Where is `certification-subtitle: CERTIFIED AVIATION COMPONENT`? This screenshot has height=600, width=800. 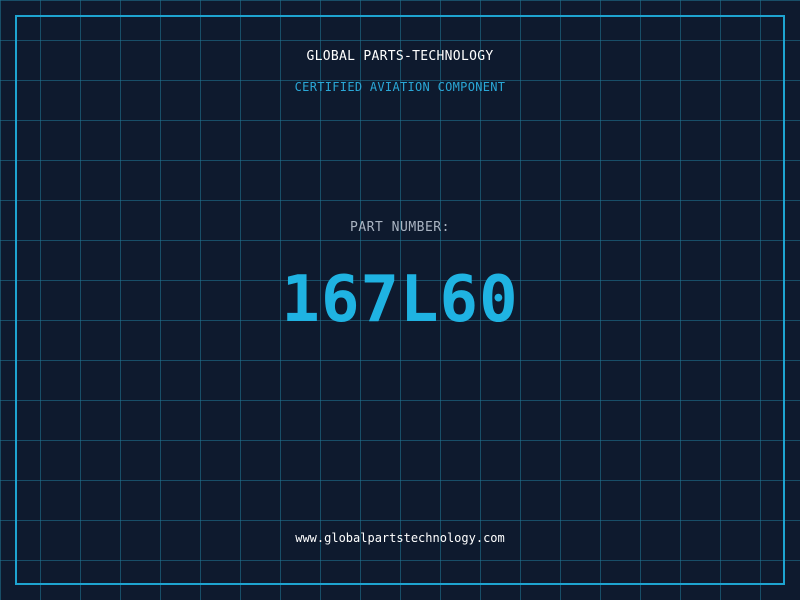 certification-subtitle: CERTIFIED AVIATION COMPONENT is located at coordinates (400, 87).